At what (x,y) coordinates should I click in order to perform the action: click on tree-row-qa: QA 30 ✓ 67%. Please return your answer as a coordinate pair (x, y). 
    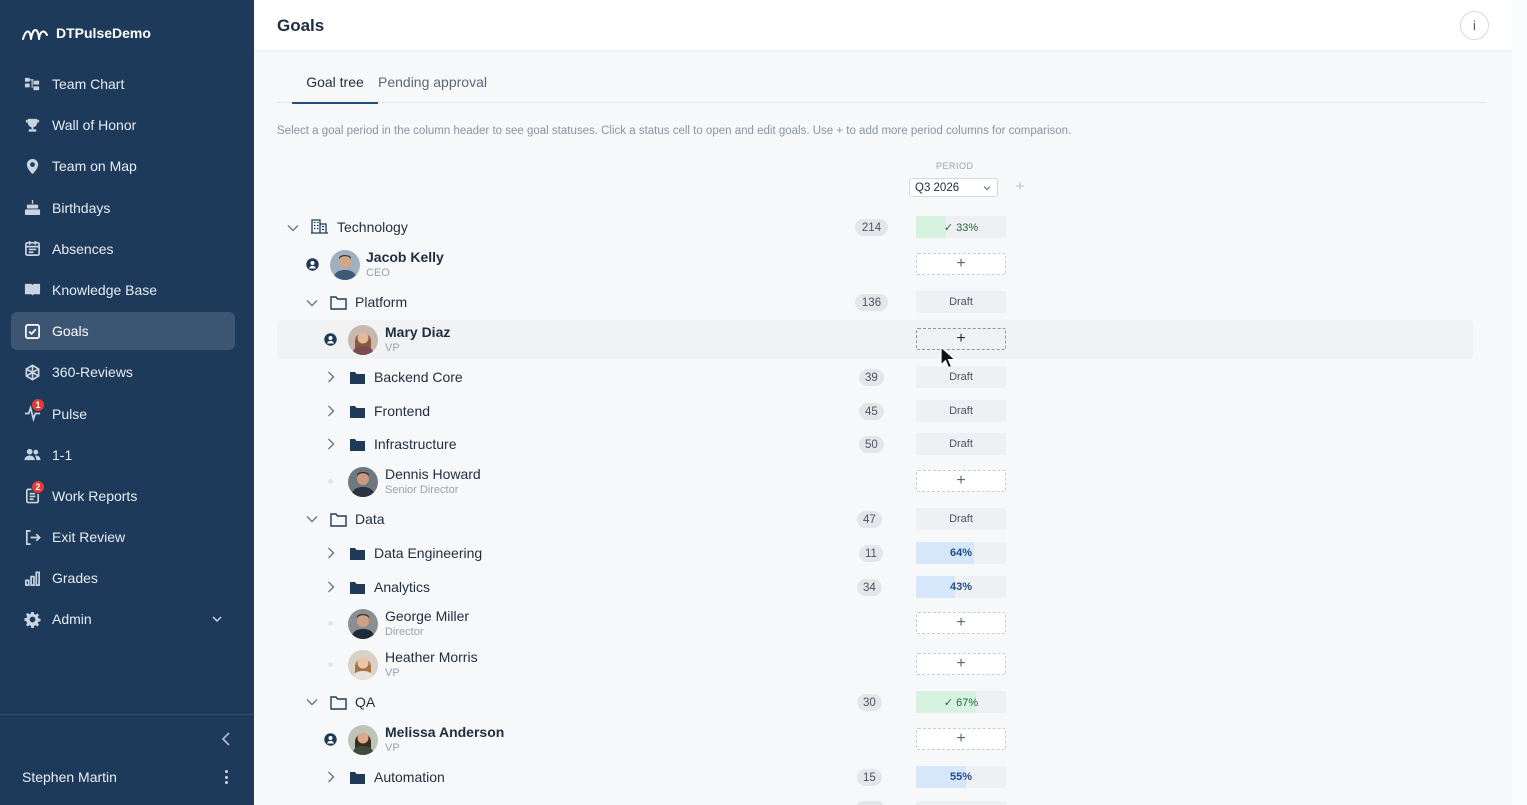
    Looking at the image, I should click on (875, 702).